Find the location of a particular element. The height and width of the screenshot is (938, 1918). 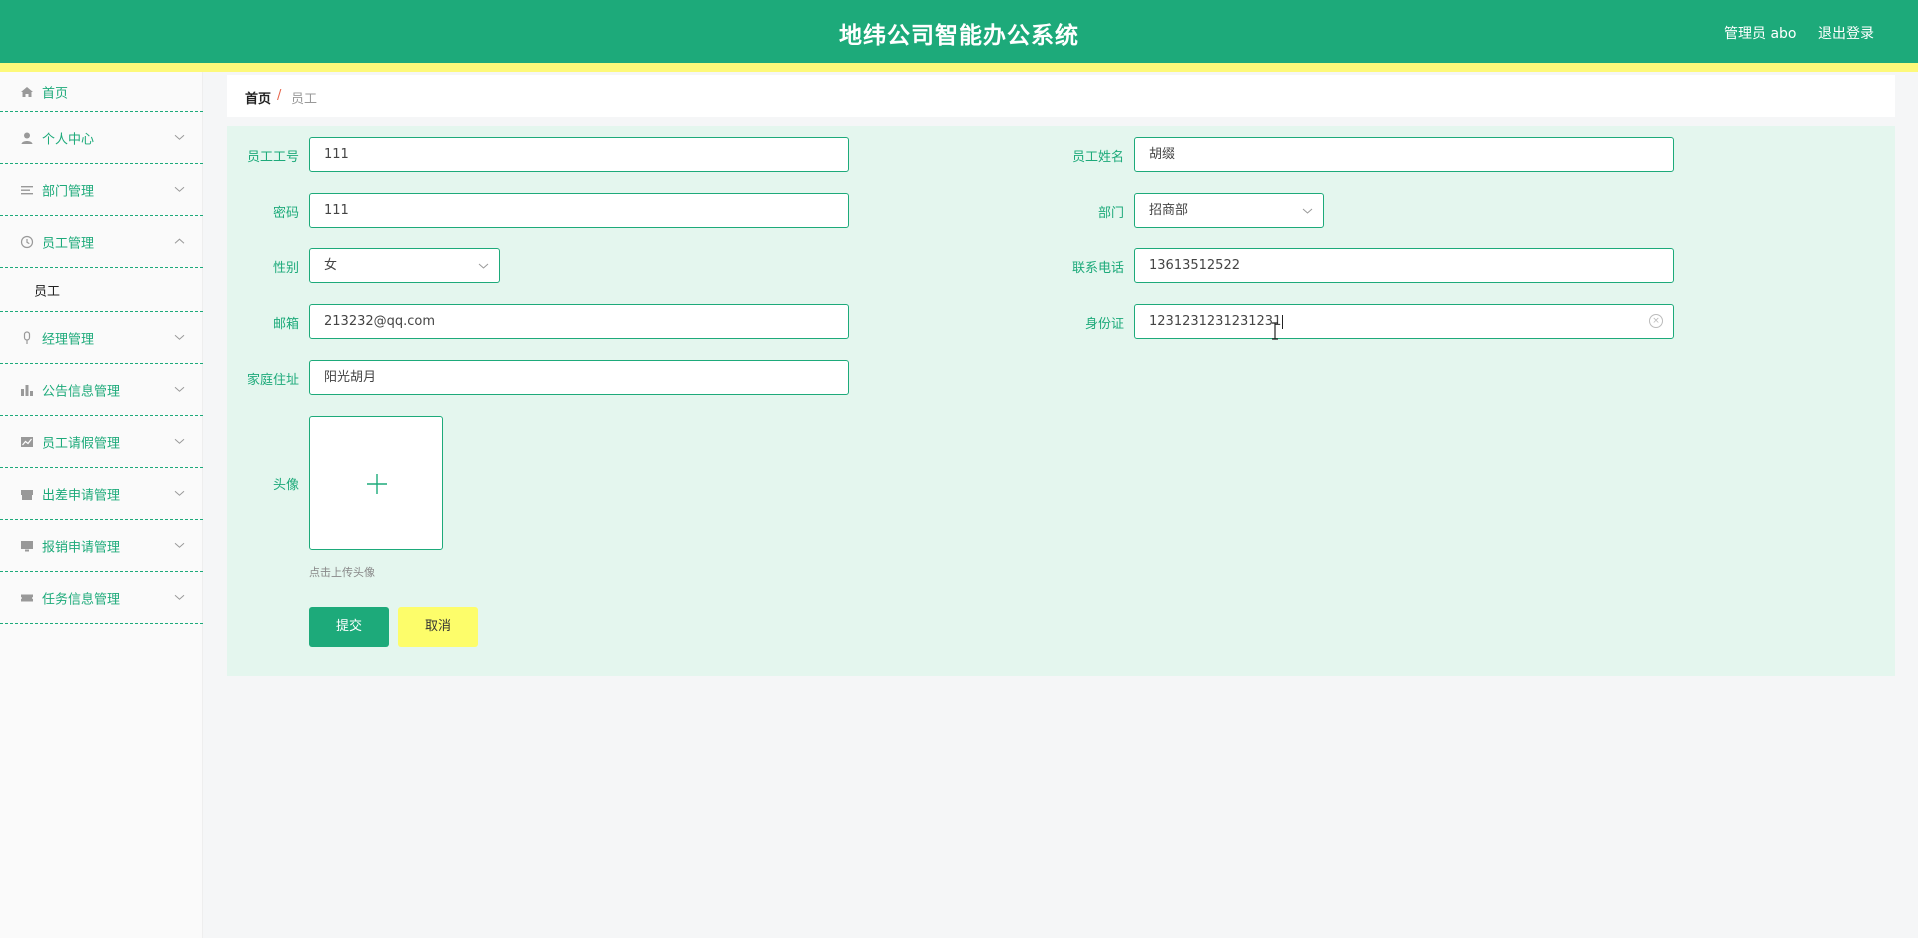

submit-button: 提交 is located at coordinates (349, 627).